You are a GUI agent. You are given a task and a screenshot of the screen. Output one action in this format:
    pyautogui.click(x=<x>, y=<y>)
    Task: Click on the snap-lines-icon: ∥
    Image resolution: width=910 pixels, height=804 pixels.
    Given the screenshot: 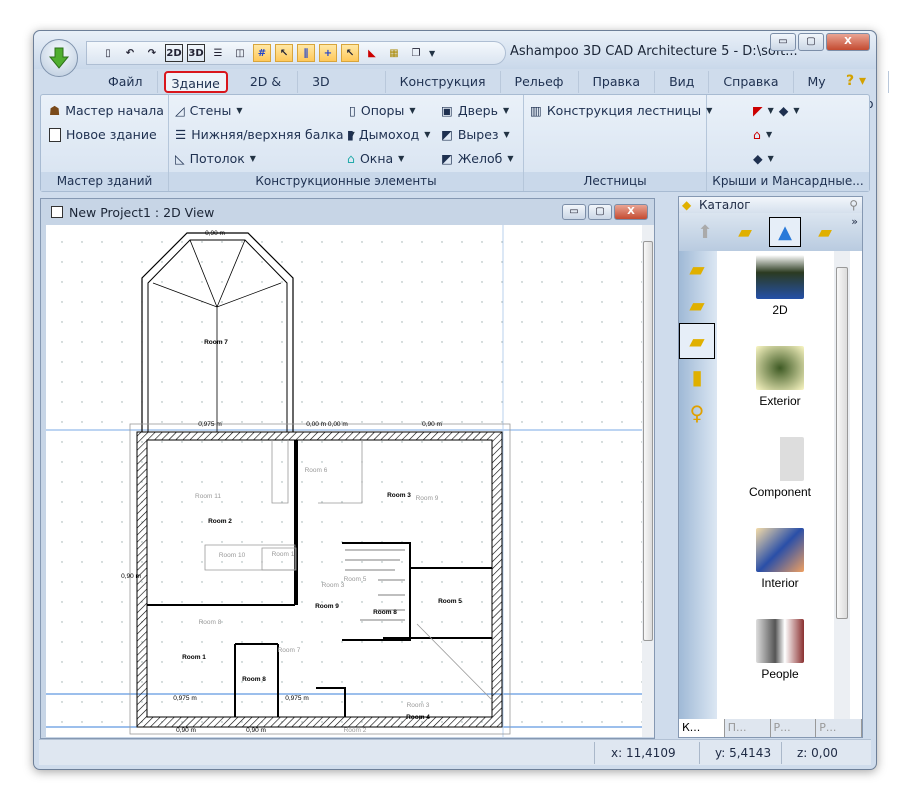 What is the action you would take?
    pyautogui.click(x=306, y=53)
    